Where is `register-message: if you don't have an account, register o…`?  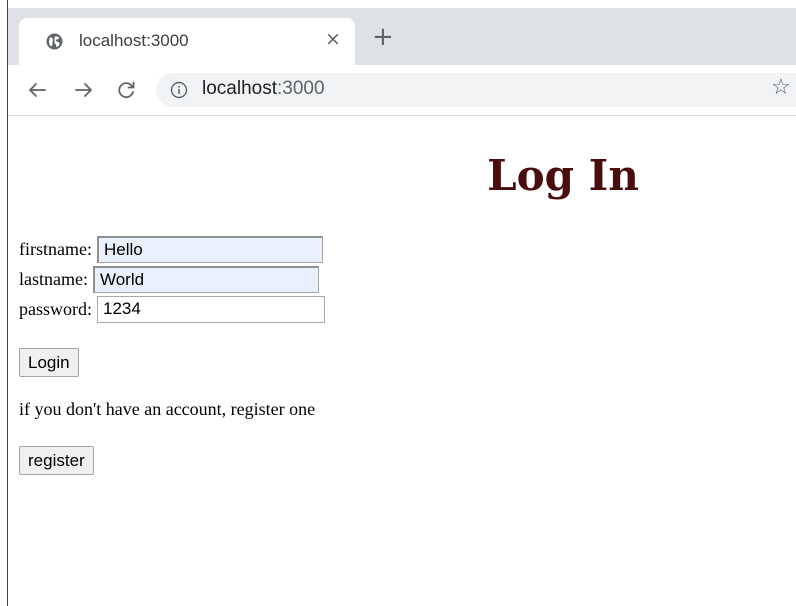 register-message: if you don't have an account, register o… is located at coordinates (167, 409).